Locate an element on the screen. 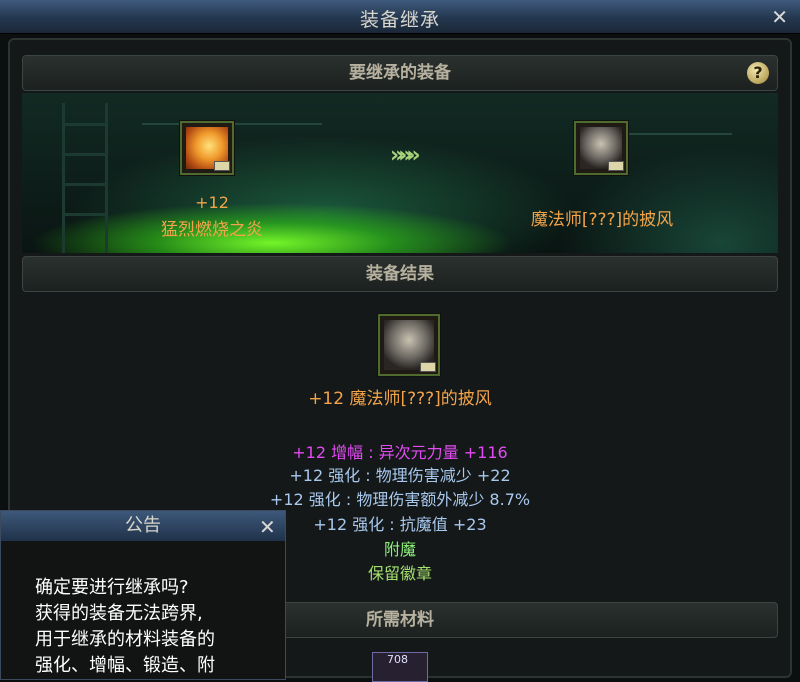  notice-line: 强化、增幅、锻造、附 is located at coordinates (125, 665).